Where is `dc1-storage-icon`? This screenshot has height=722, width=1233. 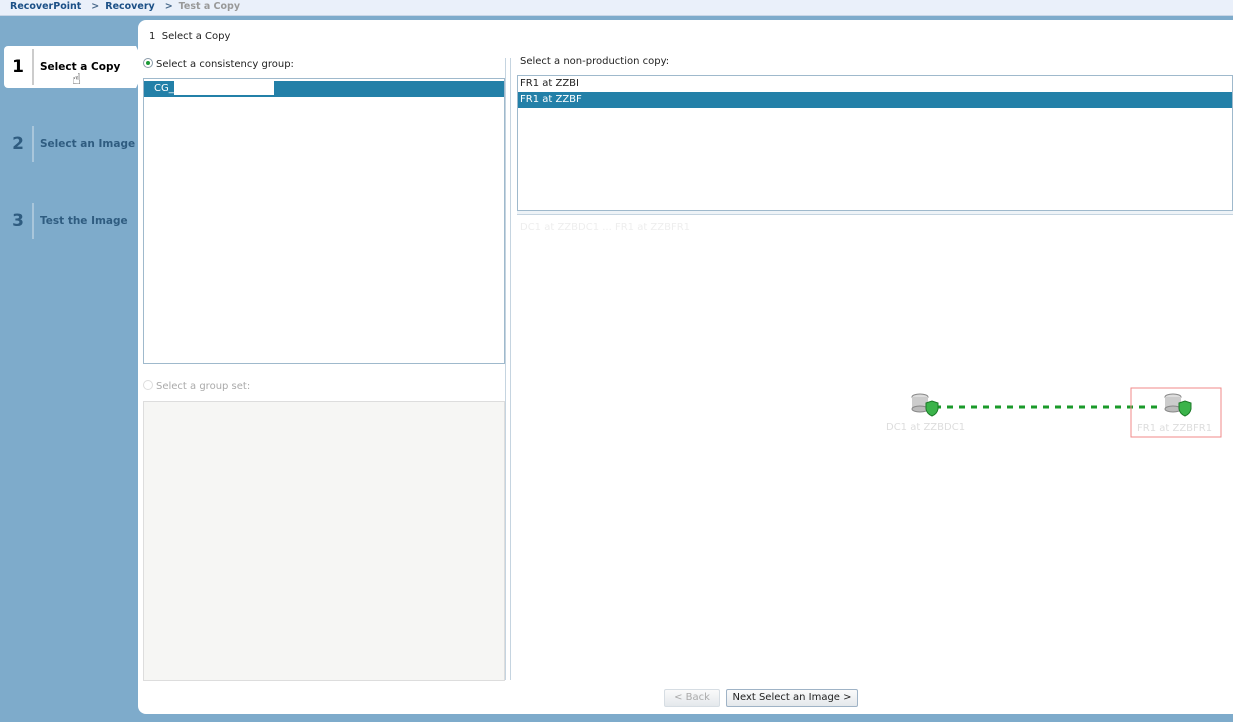 dc1-storage-icon is located at coordinates (925, 405).